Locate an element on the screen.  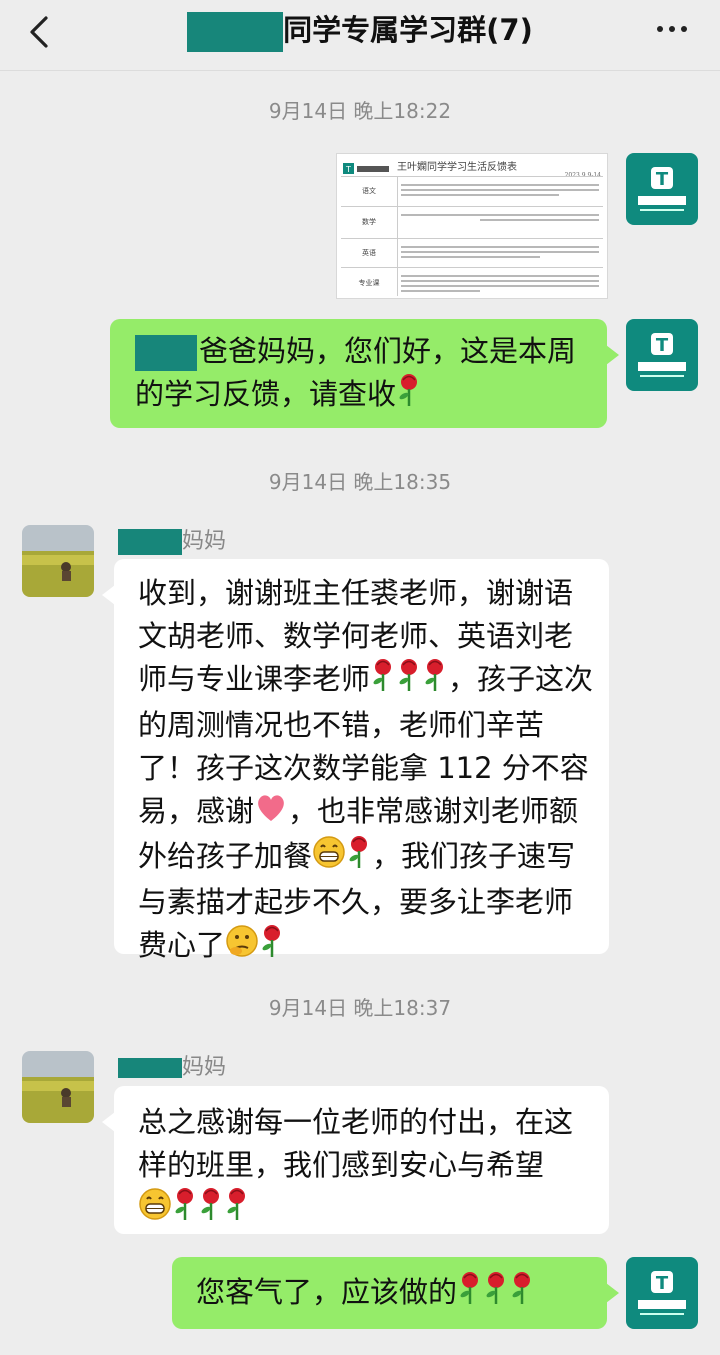
my-message-bubble: 爸爸妈妈，您们好，这是本周的学习反馈，请查收 is located at coordinates (364, 373).